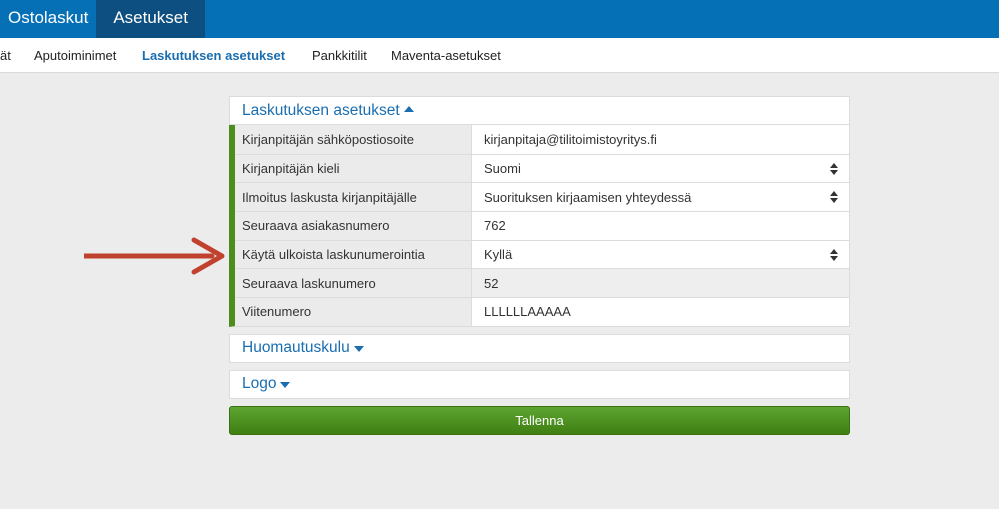  I want to click on billing-settings-title: Laskutuksen asetukset, so click(321, 110).